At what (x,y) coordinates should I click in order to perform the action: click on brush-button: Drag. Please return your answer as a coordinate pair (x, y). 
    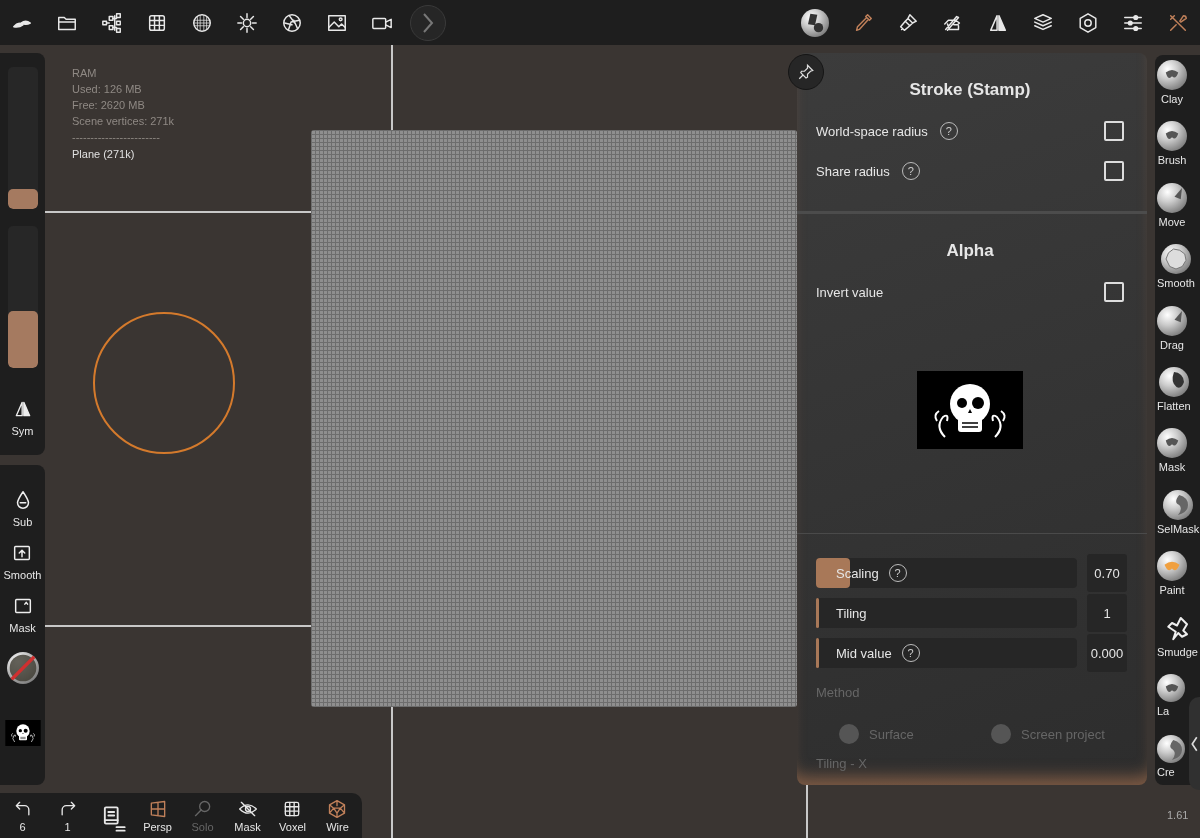
    Looking at the image, I should click on (1172, 336).